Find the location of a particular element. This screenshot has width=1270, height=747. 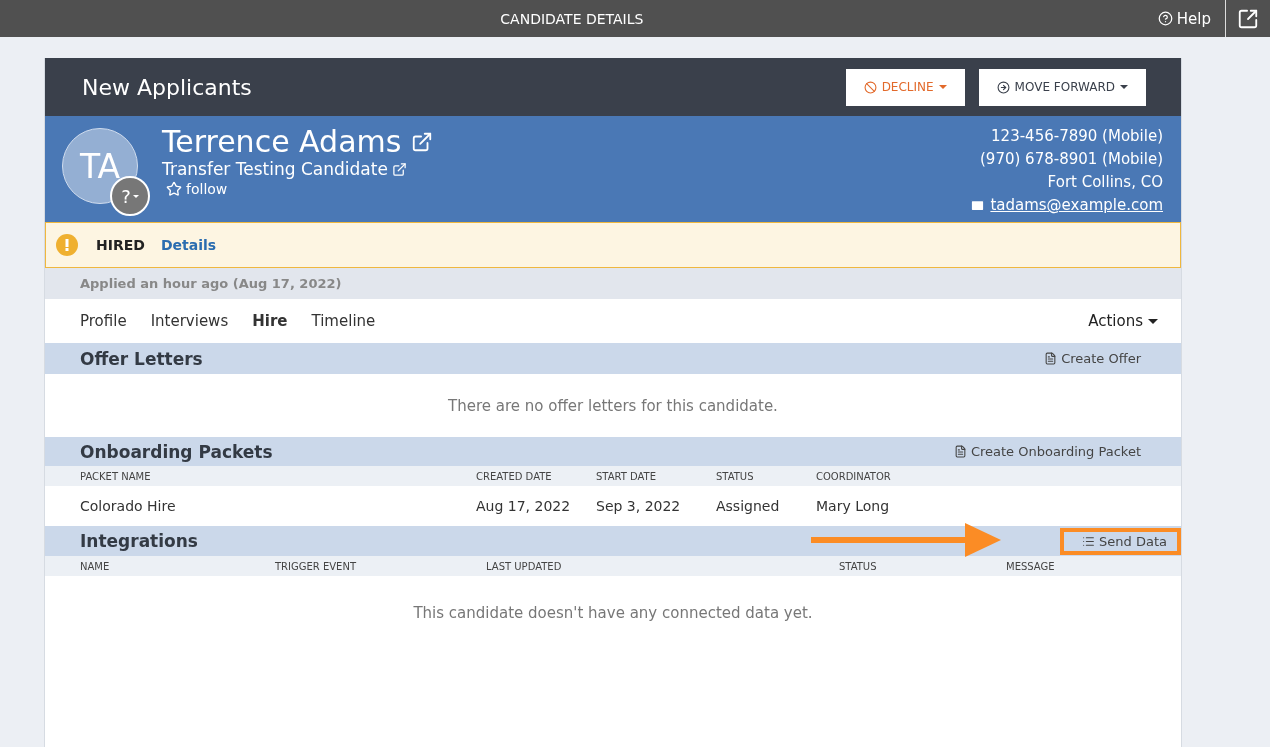

send-data-button: Send Data is located at coordinates (1120, 541).